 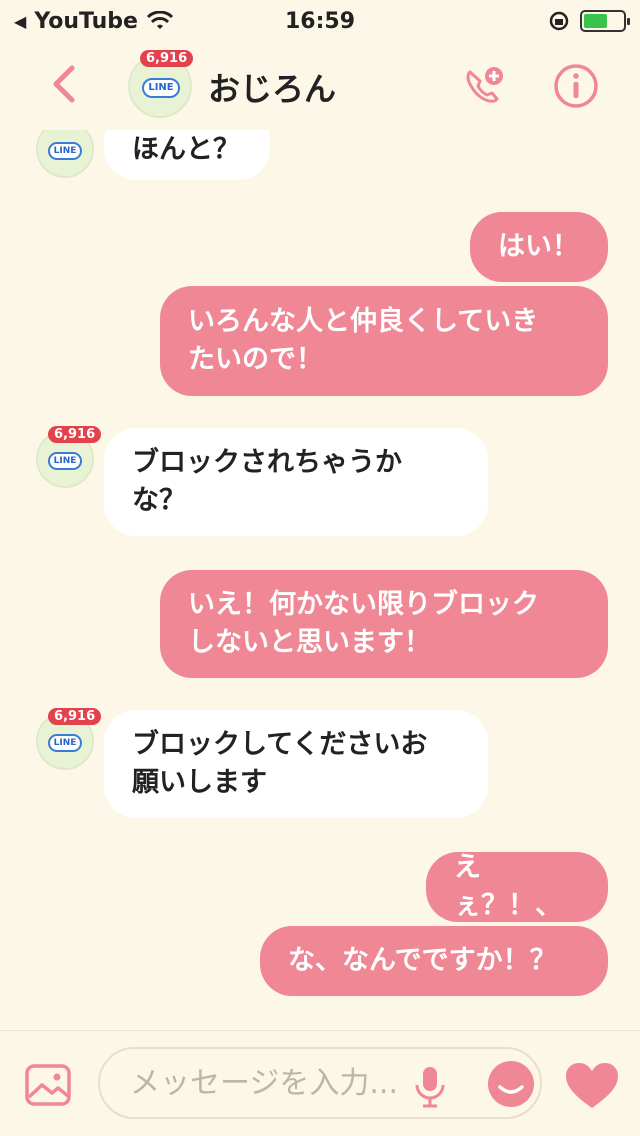 I want to click on message-bubble-outgoing: はい！, so click(x=539, y=247).